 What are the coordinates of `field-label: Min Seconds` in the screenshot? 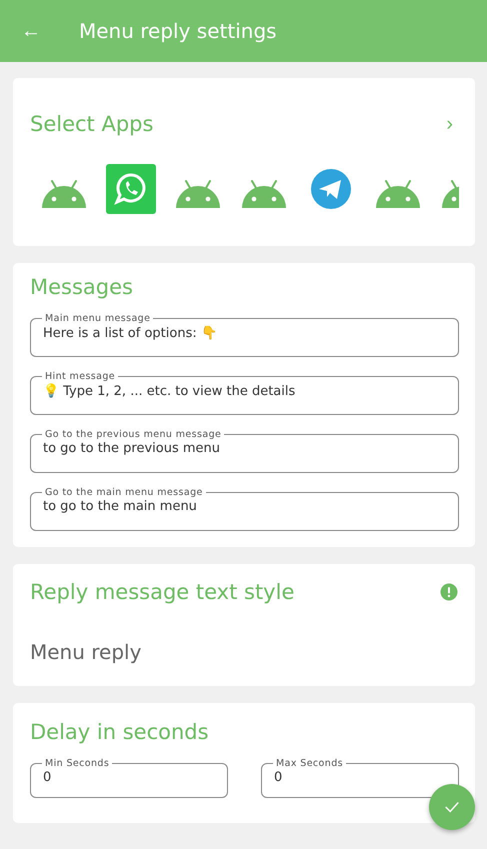 It's located at (77, 763).